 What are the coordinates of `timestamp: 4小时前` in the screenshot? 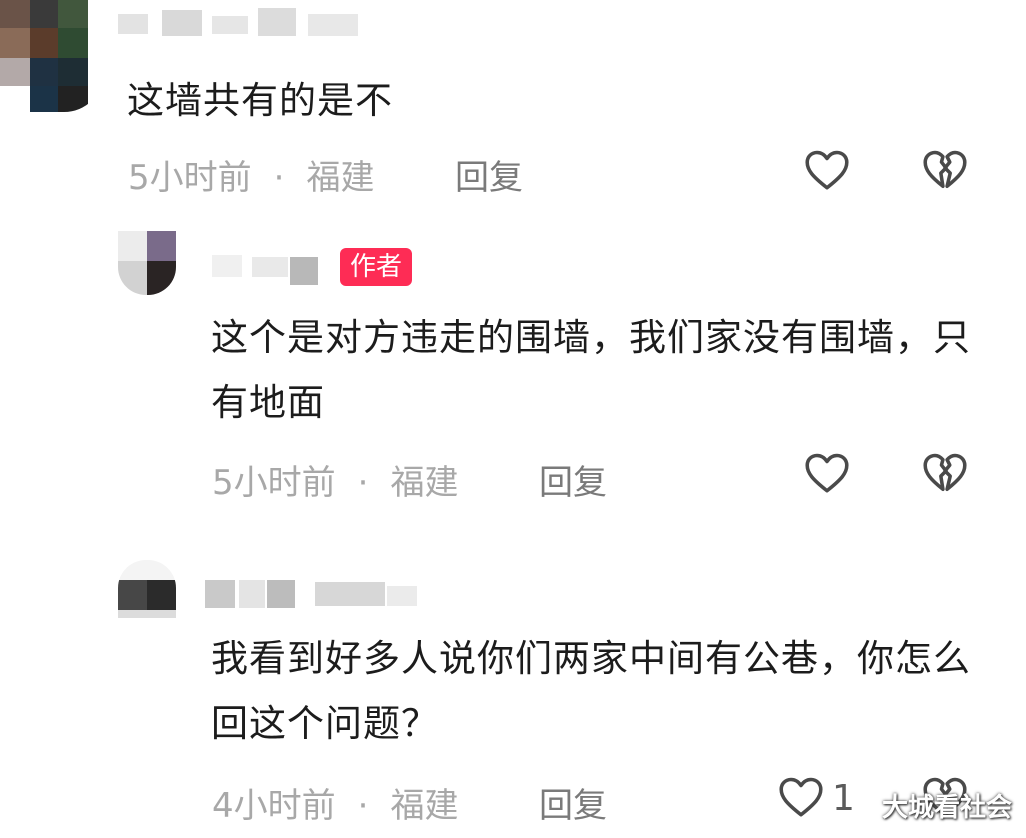 It's located at (274, 806).